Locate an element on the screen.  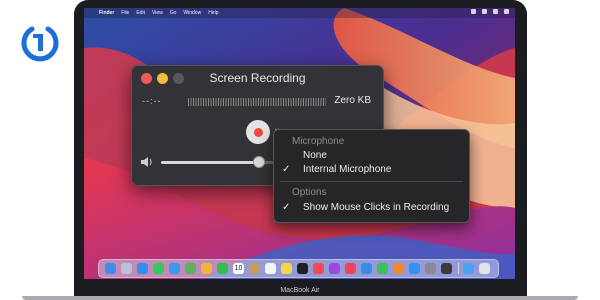
numbers-icon is located at coordinates (382, 268).